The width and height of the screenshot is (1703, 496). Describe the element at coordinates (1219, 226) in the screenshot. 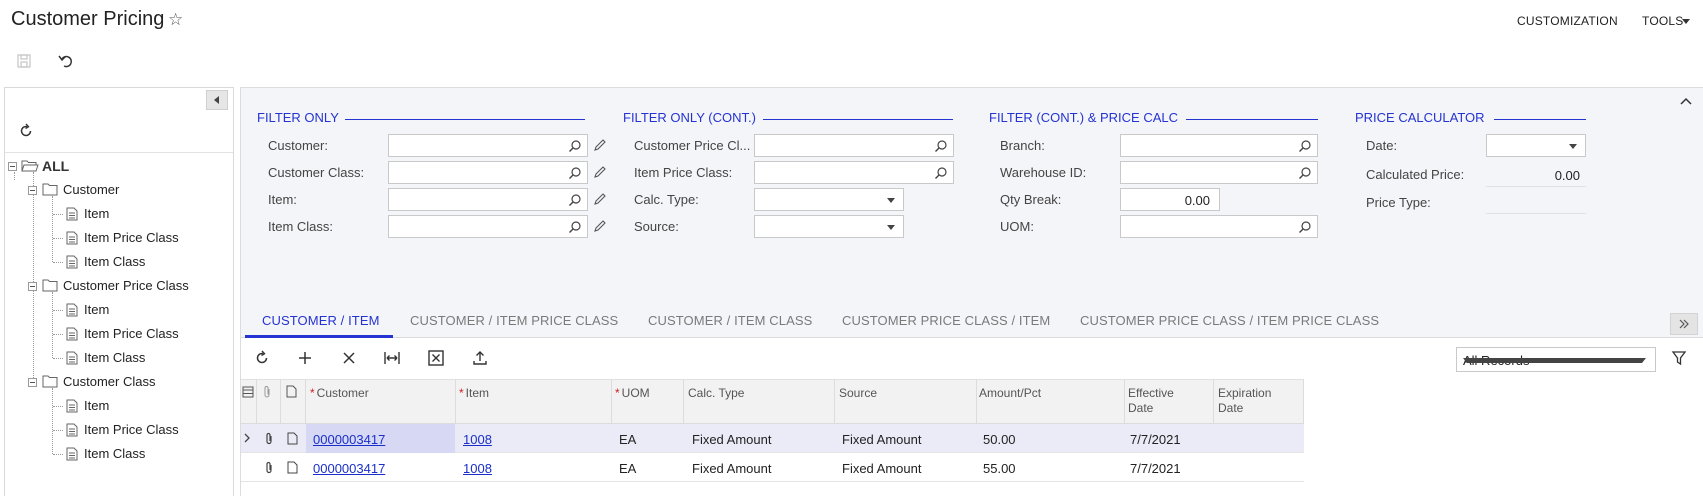

I see `uom-input` at that location.